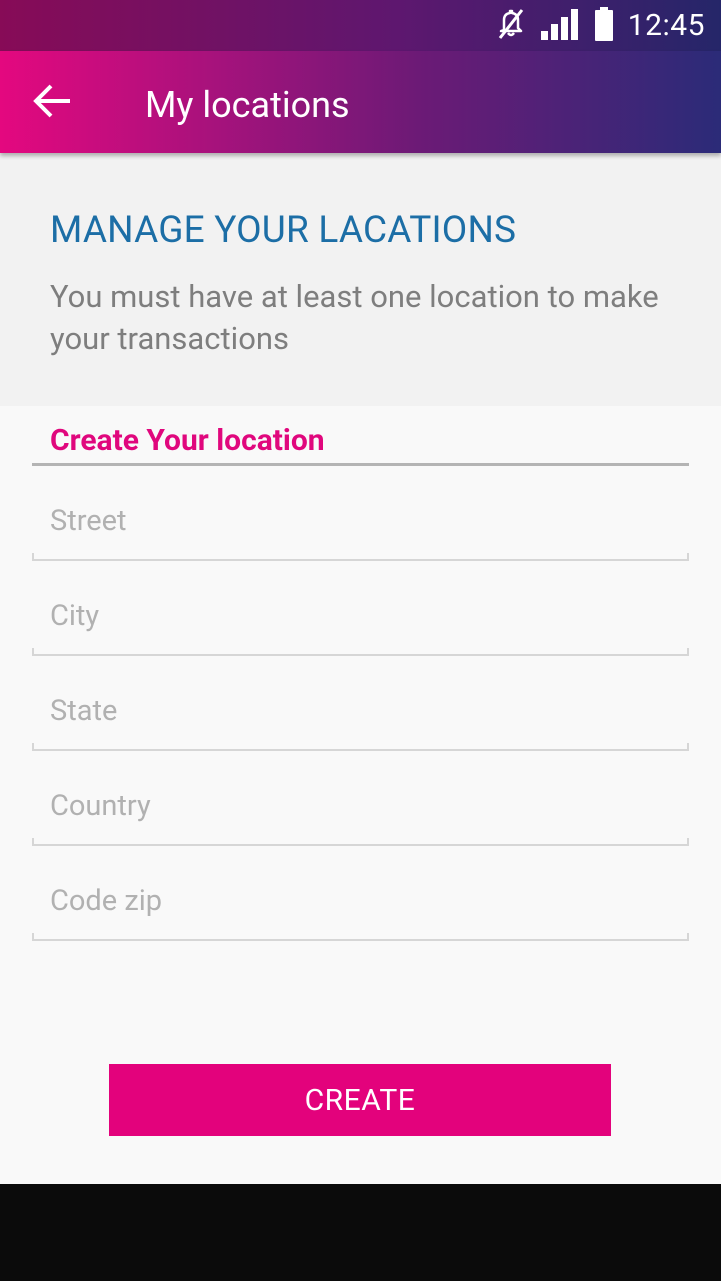  What do you see at coordinates (360, 531) in the screenshot?
I see `street-field: Street` at bounding box center [360, 531].